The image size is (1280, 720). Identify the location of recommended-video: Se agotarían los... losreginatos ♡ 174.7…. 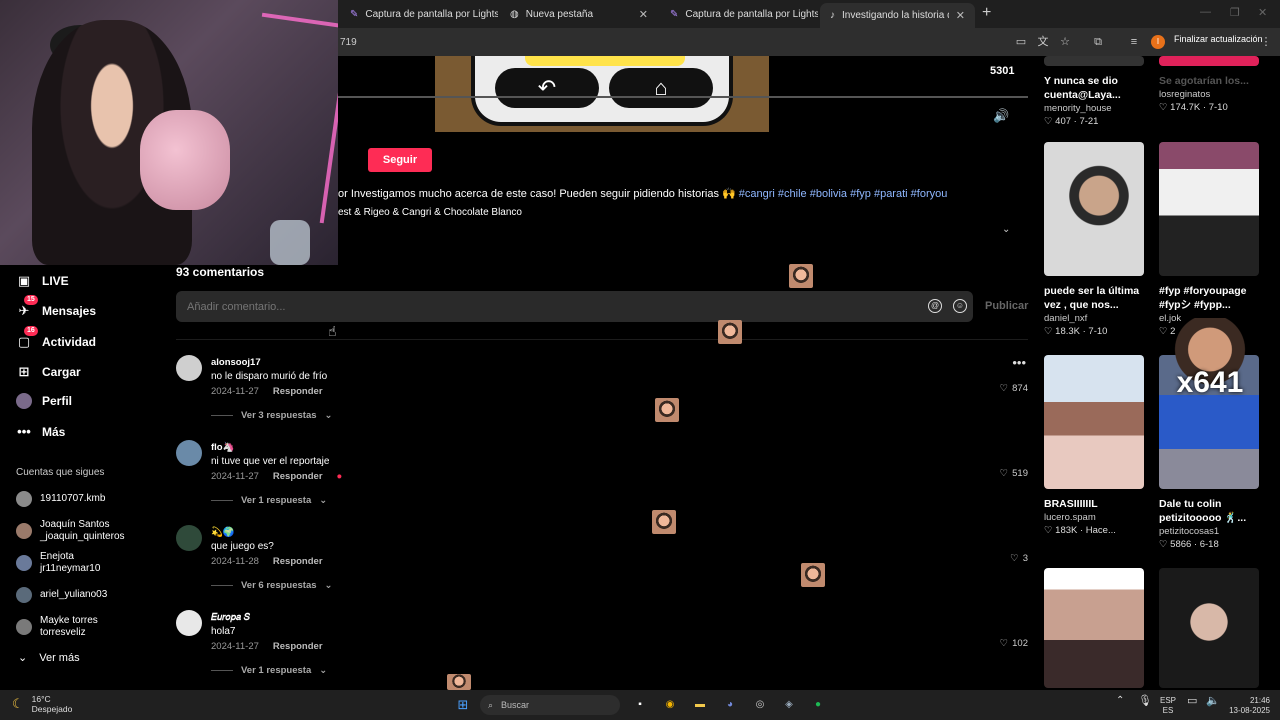
(1209, 84).